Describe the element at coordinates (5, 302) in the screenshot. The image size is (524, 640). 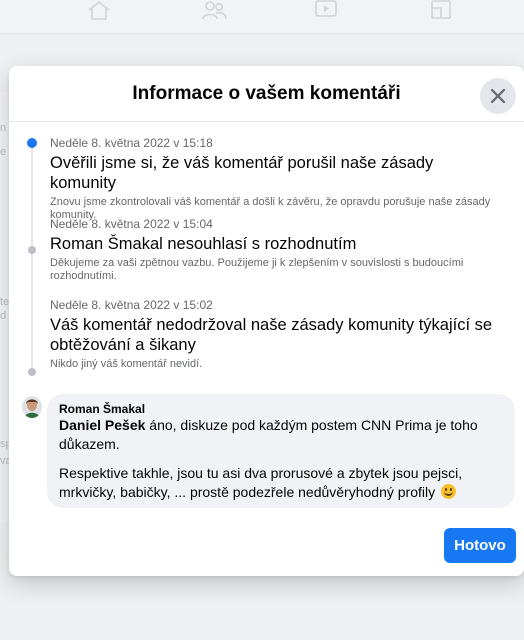
I see `background-fragment: te` at that location.